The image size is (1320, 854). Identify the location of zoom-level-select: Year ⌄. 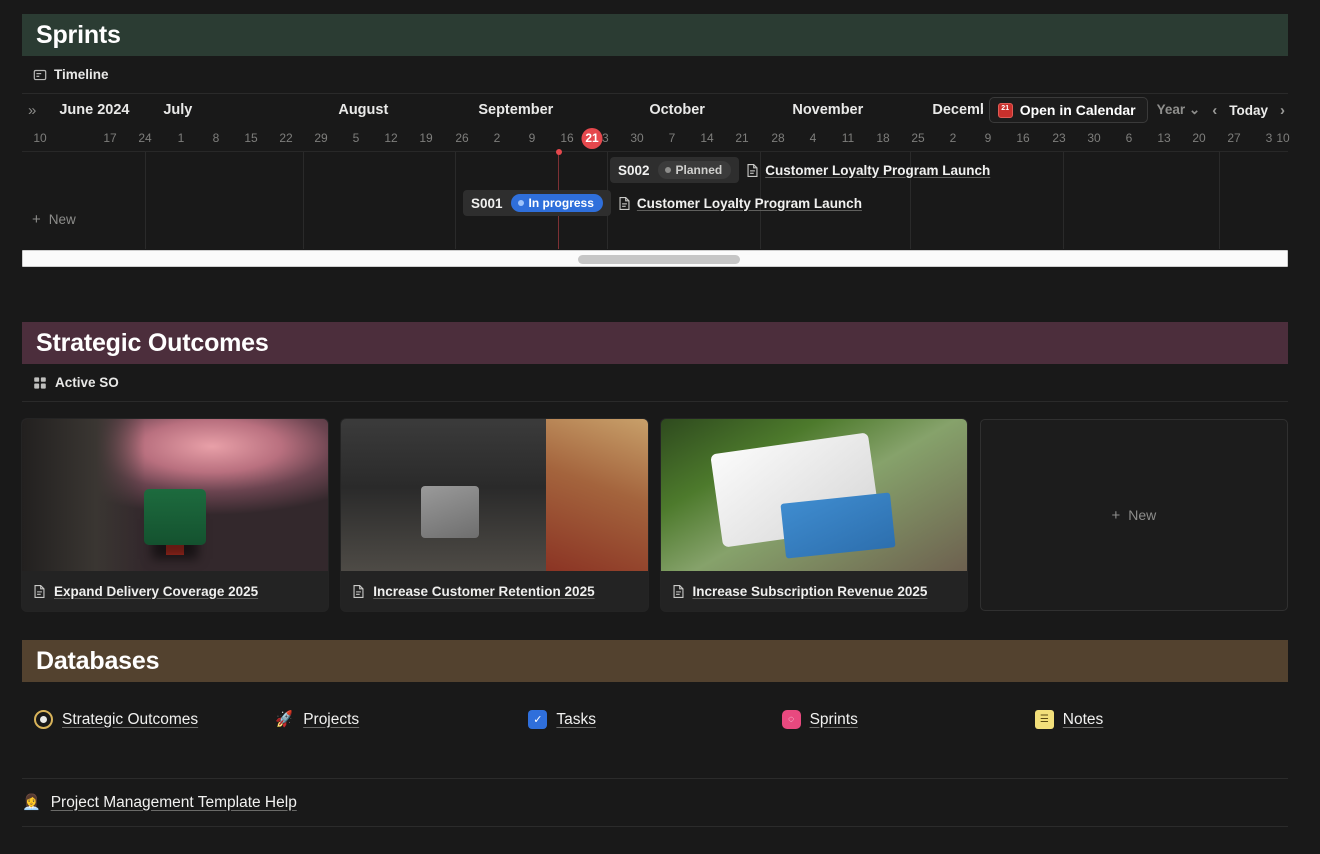
(1179, 110).